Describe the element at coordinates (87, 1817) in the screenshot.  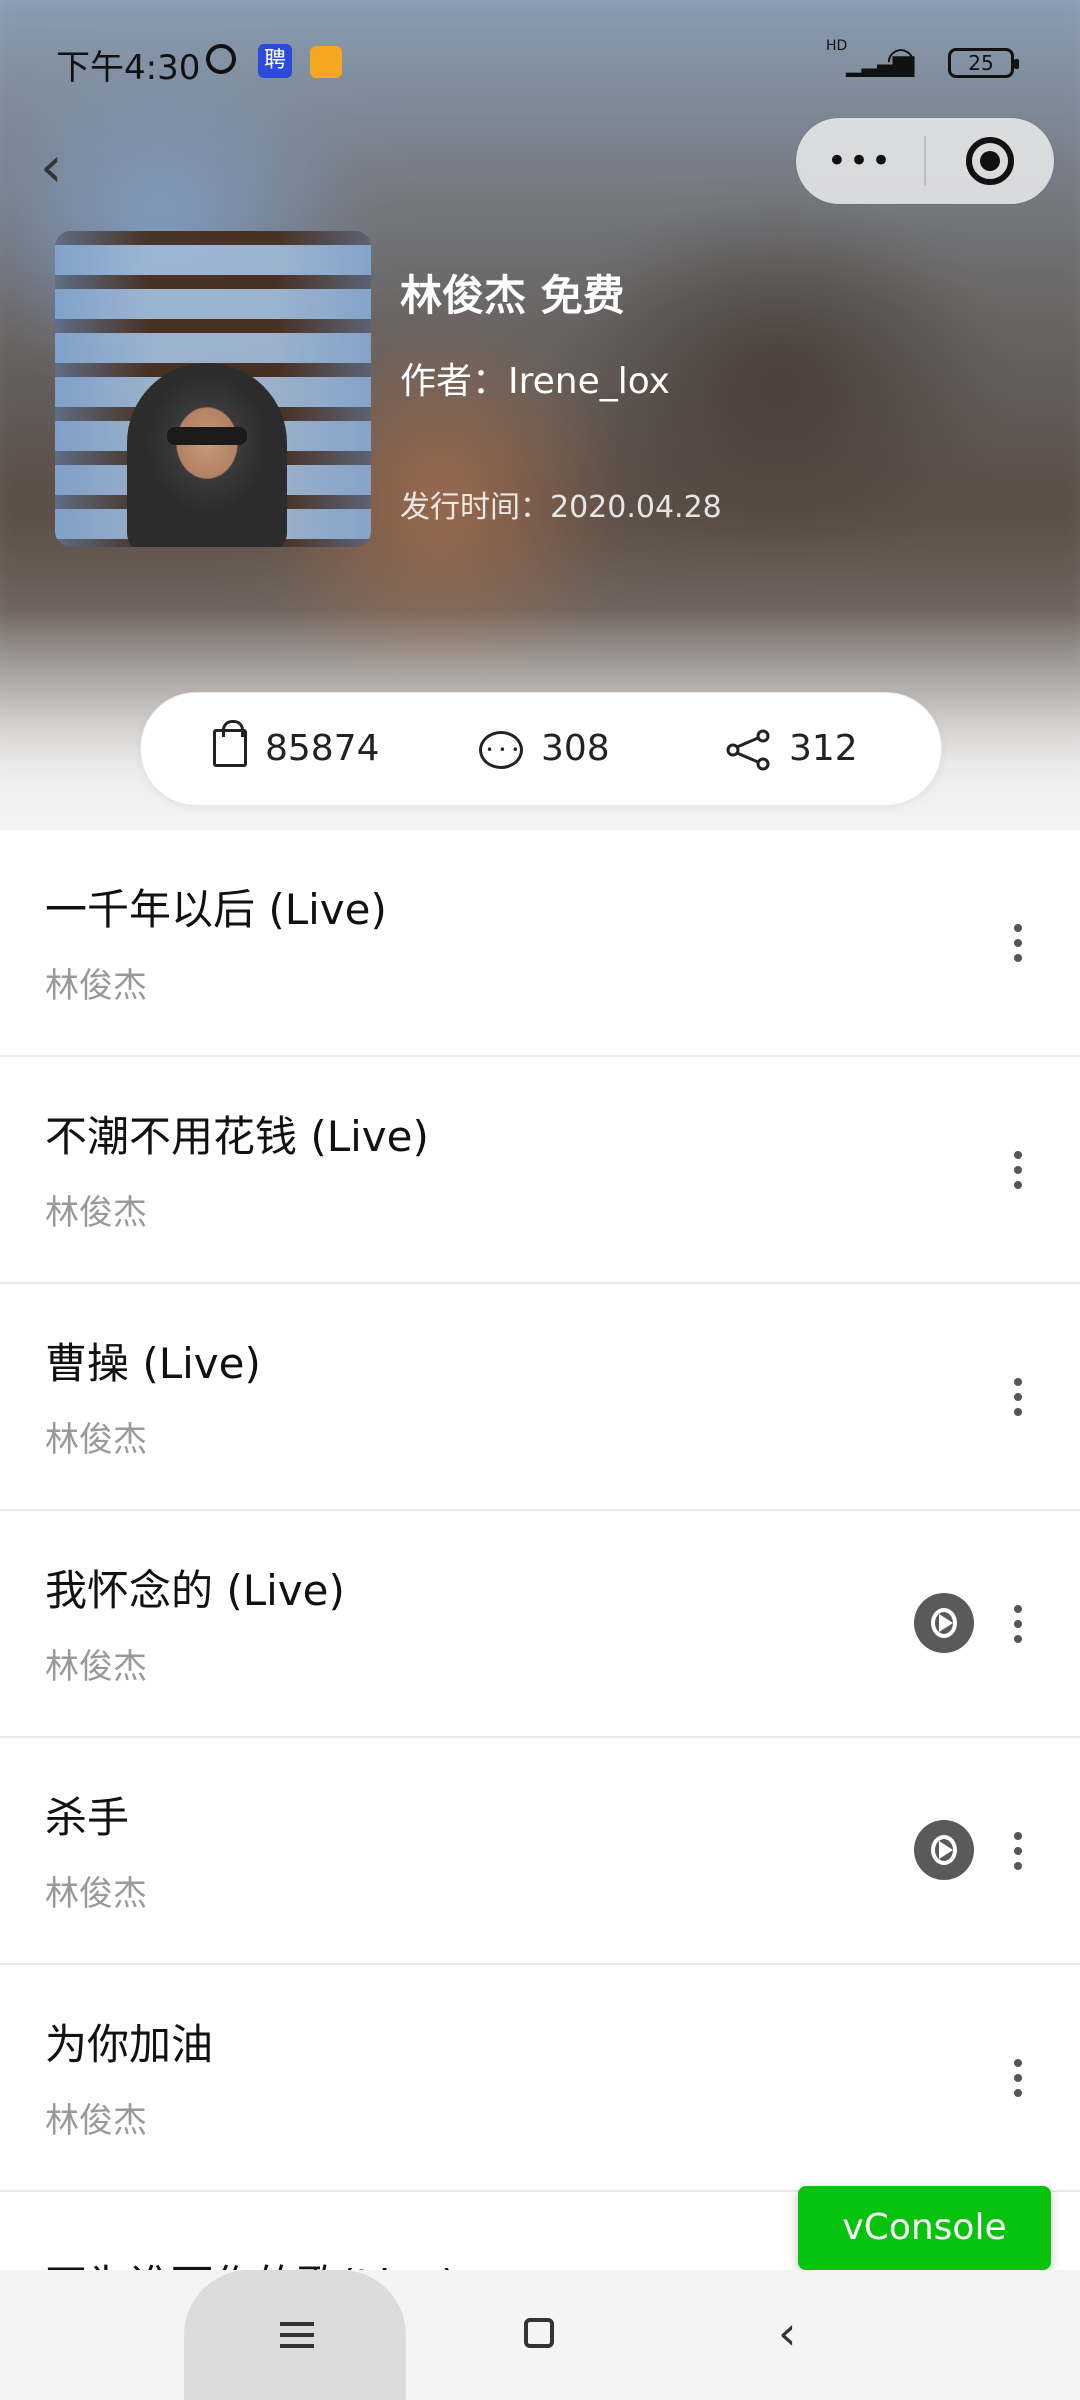
I see `song-title: 杀手` at that location.